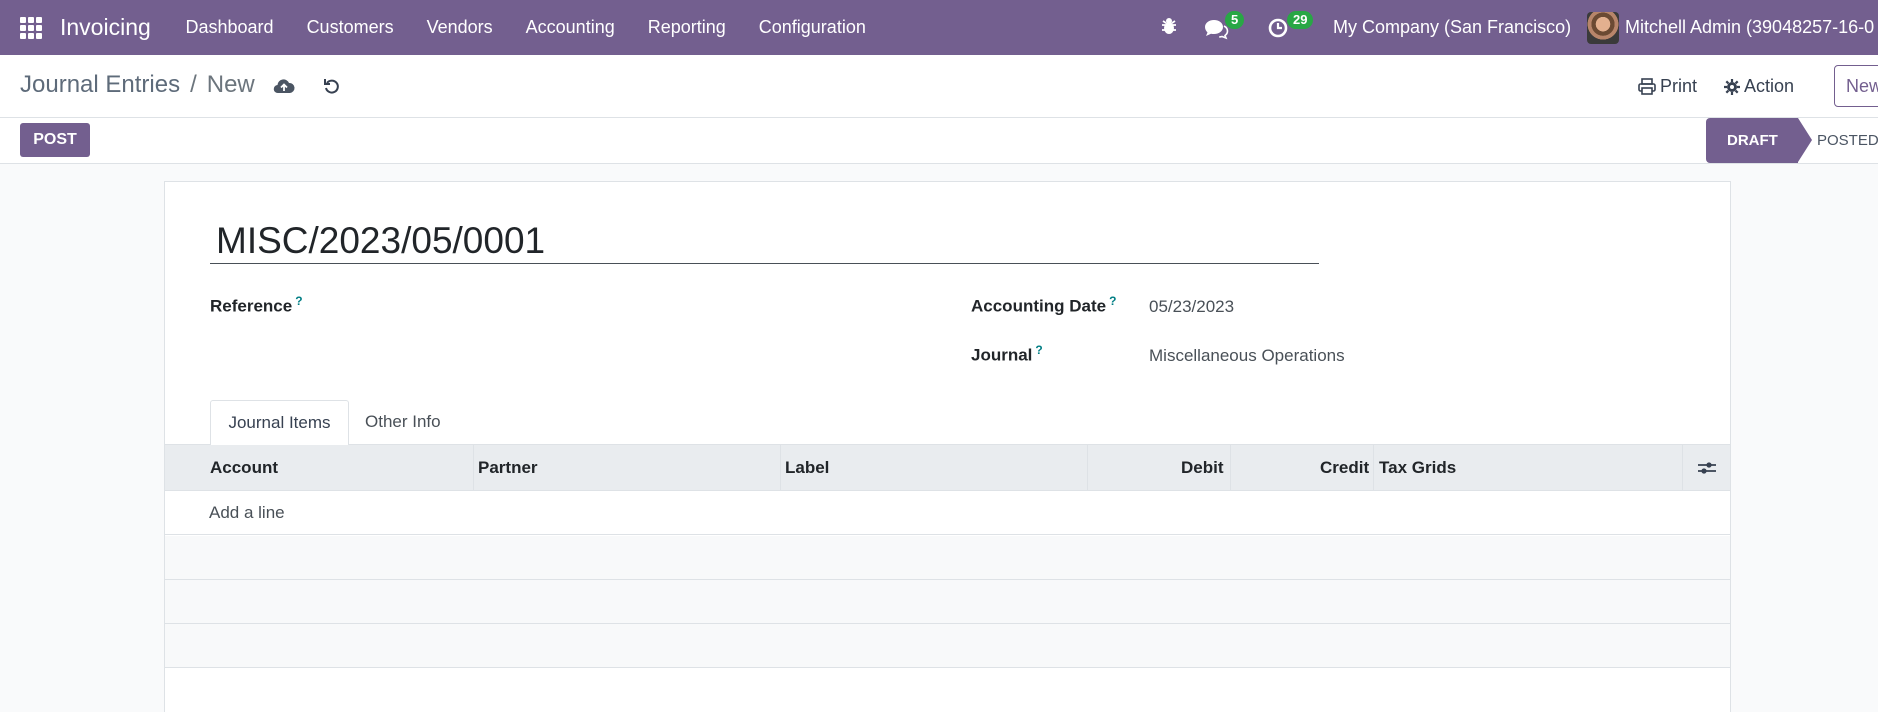 This screenshot has width=1878, height=712. I want to click on journal-help-marker: ?, so click(1038, 350).